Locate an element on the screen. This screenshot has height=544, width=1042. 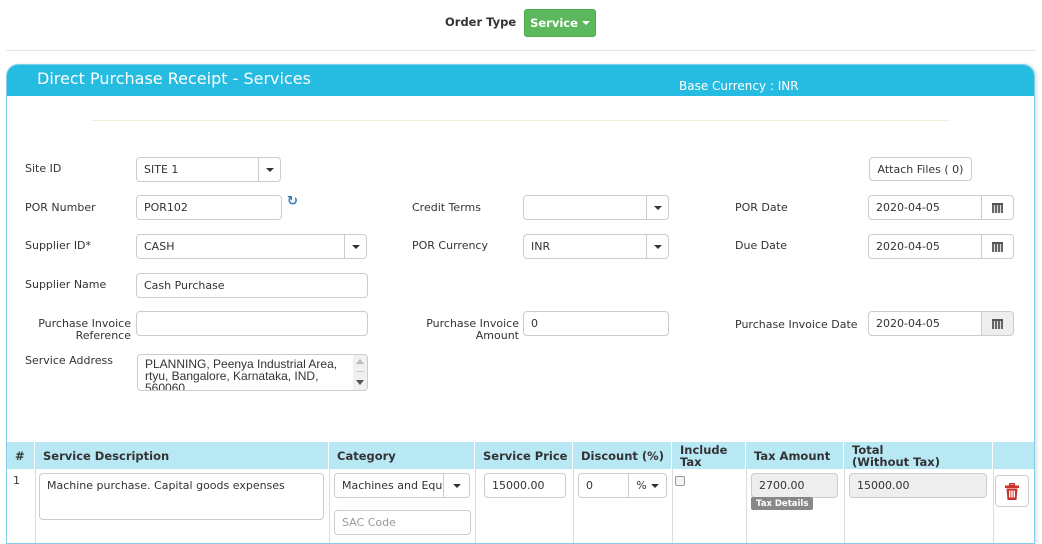
supplier-id-select: CASH is located at coordinates (251, 246).